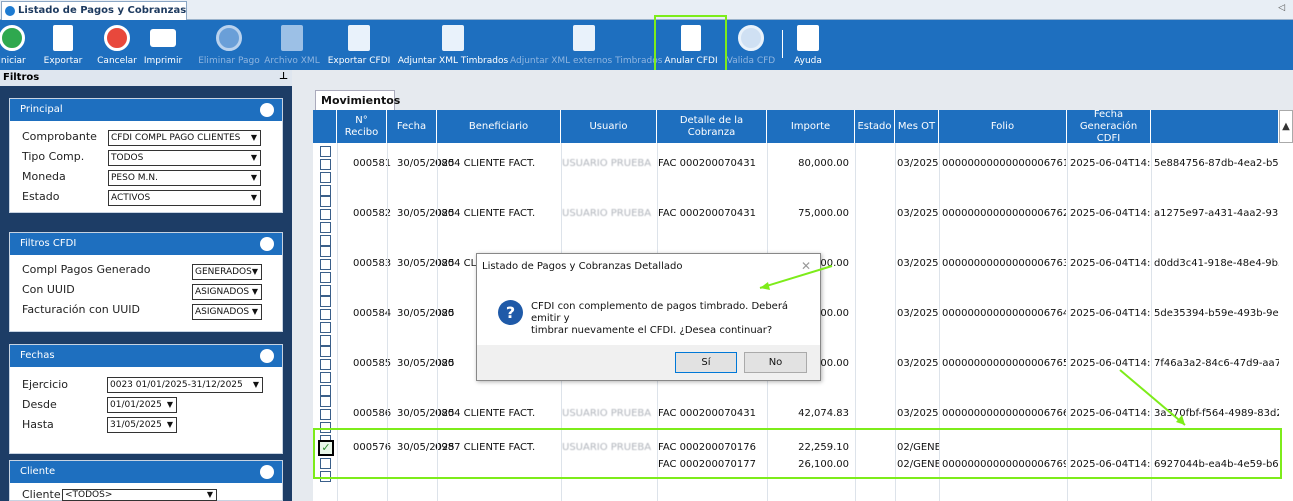 Image resolution: width=1293 pixels, height=501 pixels. What do you see at coordinates (326, 448) in the screenshot?
I see `row-checkbox: ✓` at bounding box center [326, 448].